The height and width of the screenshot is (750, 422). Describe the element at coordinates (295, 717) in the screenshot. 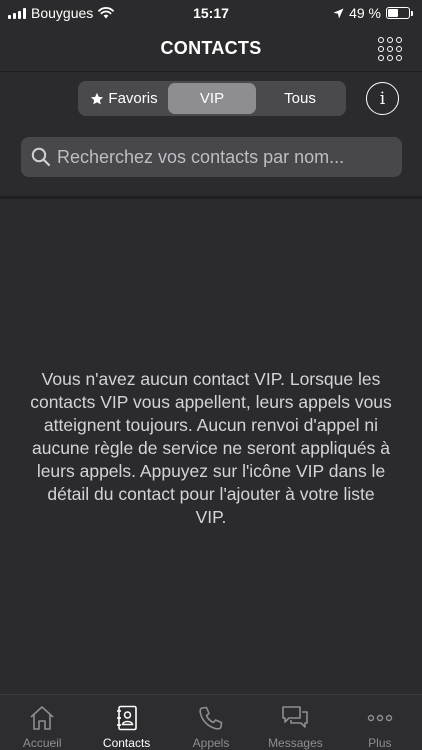

I see `messages-icon` at that location.